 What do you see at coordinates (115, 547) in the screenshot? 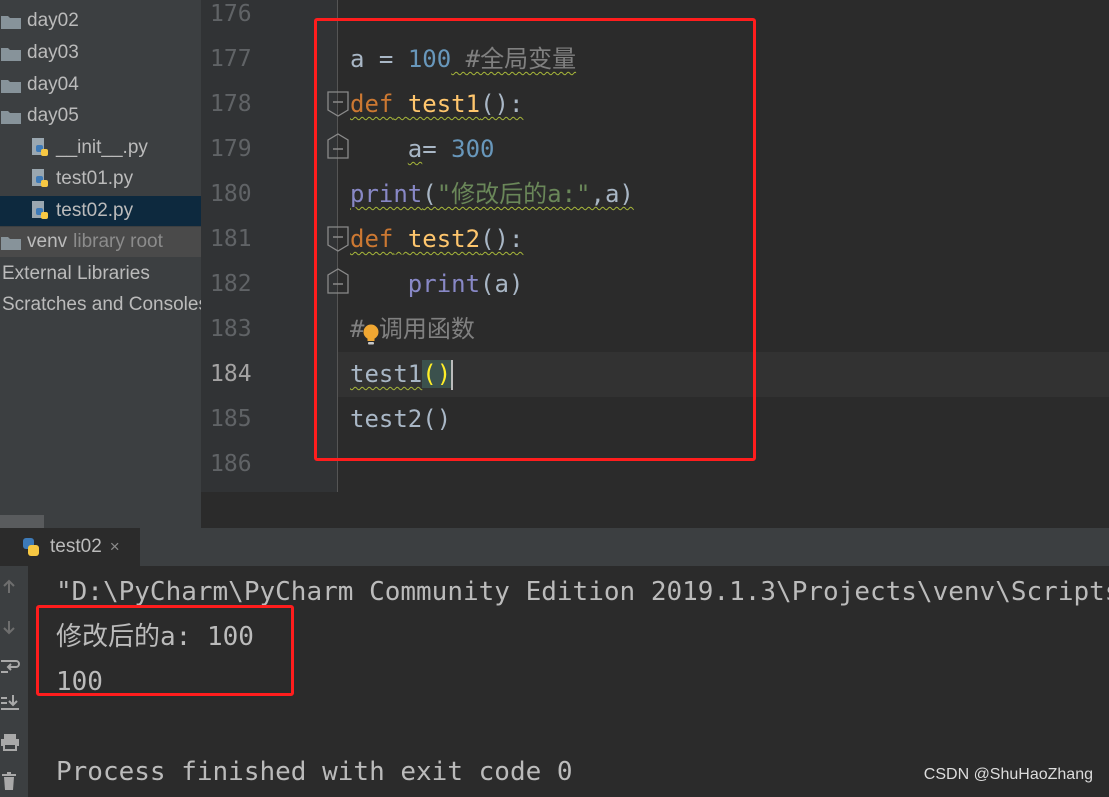
I see `close-icon: ×` at bounding box center [115, 547].